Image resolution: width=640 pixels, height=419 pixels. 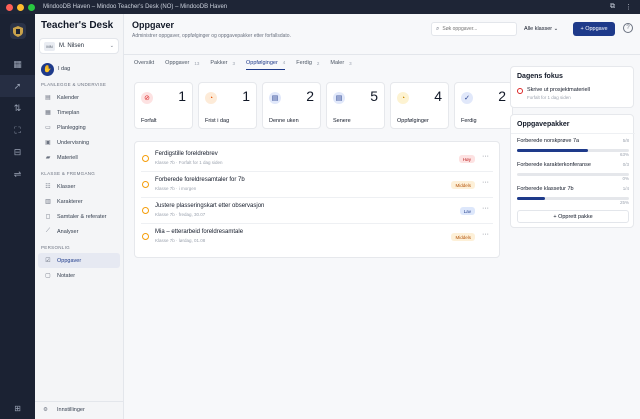 What do you see at coordinates (625, 164) in the screenshot?
I see `pack-fraction: 0/3` at bounding box center [625, 164].